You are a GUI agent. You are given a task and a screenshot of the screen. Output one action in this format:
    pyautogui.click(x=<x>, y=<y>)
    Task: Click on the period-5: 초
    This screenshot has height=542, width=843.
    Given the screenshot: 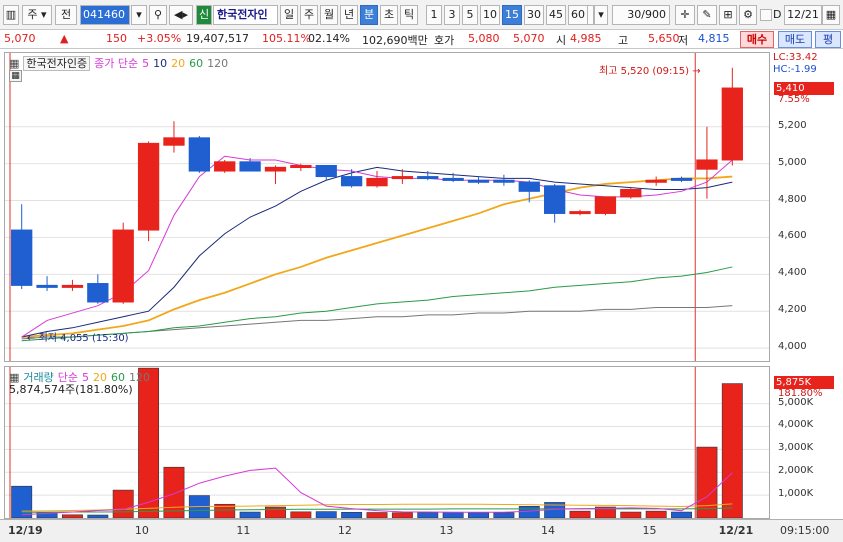 What is the action you would take?
    pyautogui.click(x=389, y=15)
    